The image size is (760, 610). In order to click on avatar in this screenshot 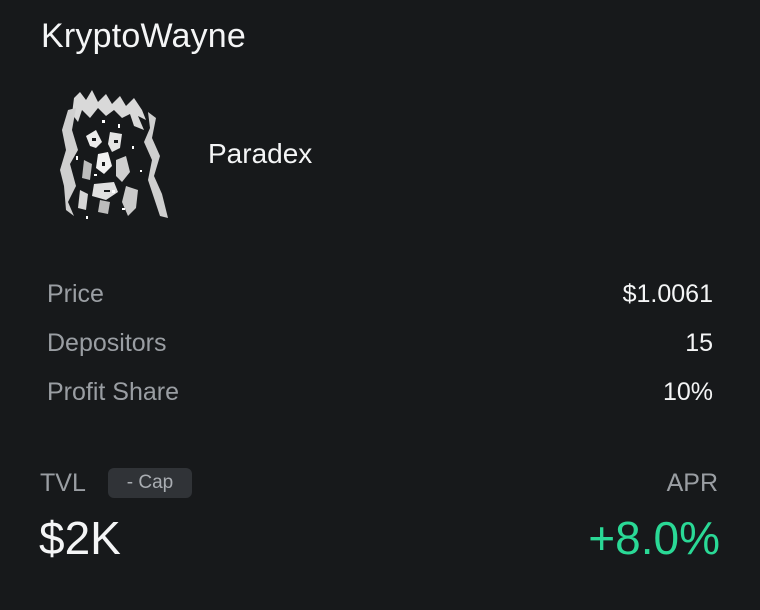, I will do `click(116, 156)`.